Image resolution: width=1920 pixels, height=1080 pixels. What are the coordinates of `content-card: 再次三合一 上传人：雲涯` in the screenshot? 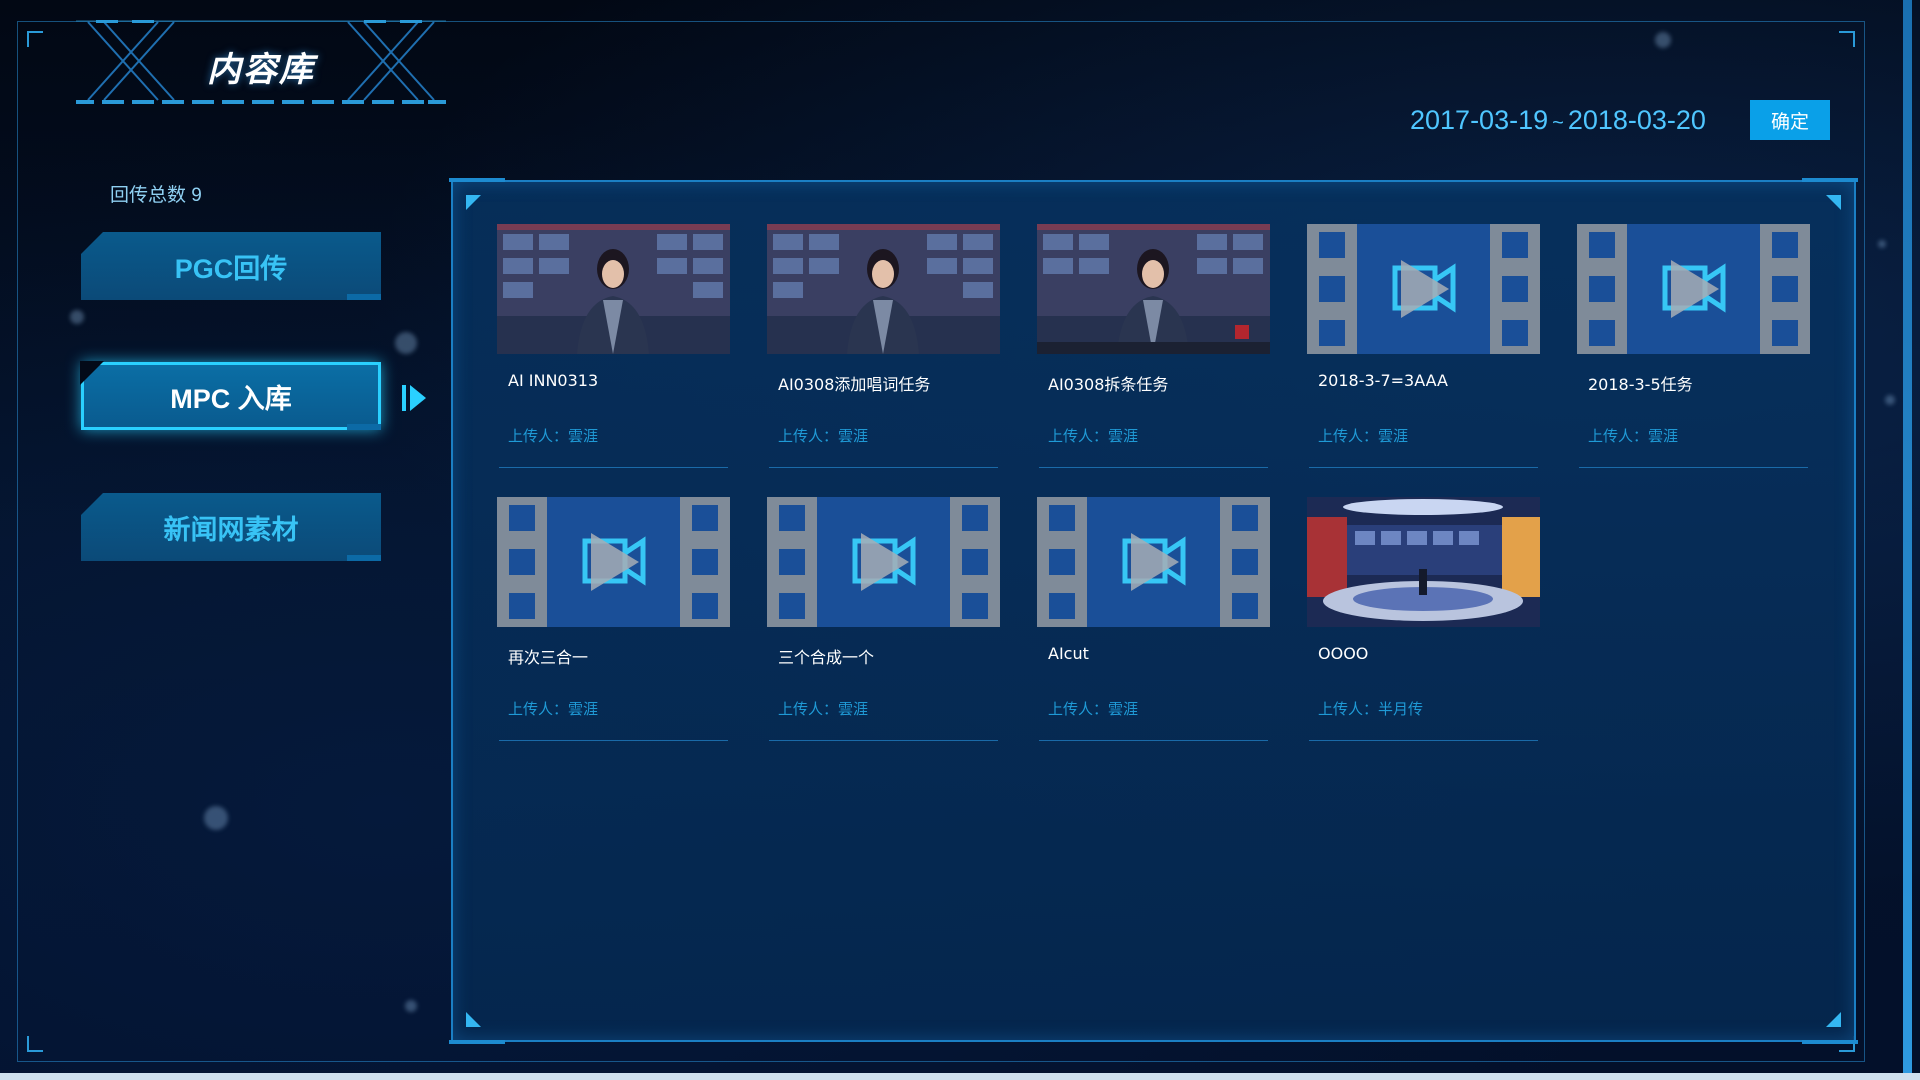 It's located at (613, 619).